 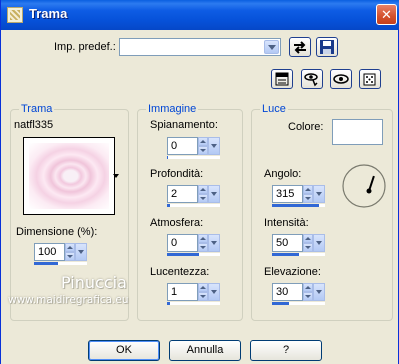 I want to click on angolo-label: Angolo:, so click(x=283, y=174).